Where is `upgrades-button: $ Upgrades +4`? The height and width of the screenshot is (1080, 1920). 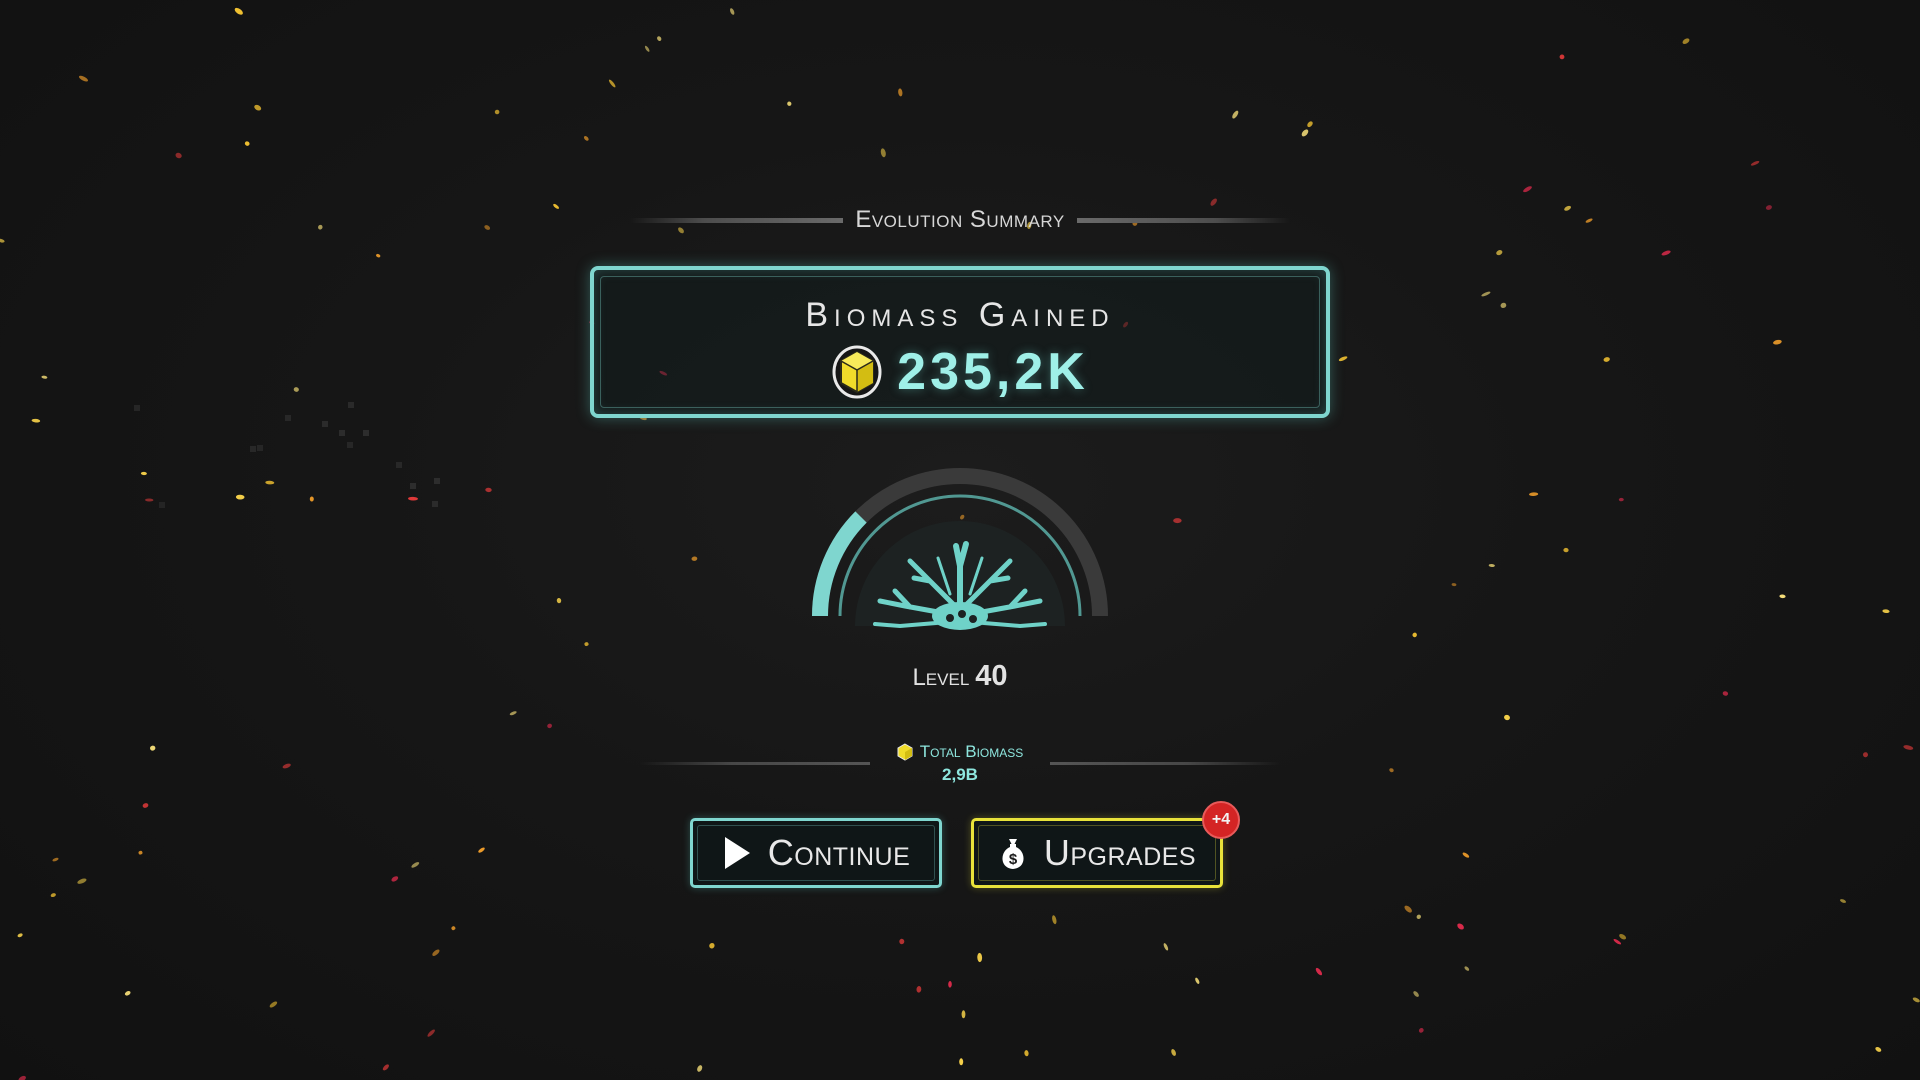
upgrades-button: $ Upgrades +4 is located at coordinates (1105, 844).